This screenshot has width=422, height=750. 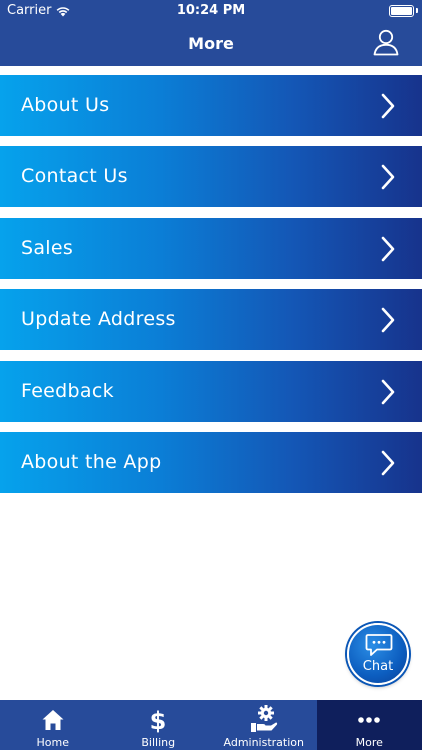 What do you see at coordinates (74, 176) in the screenshot?
I see `menu-item-label: Contact Us` at bounding box center [74, 176].